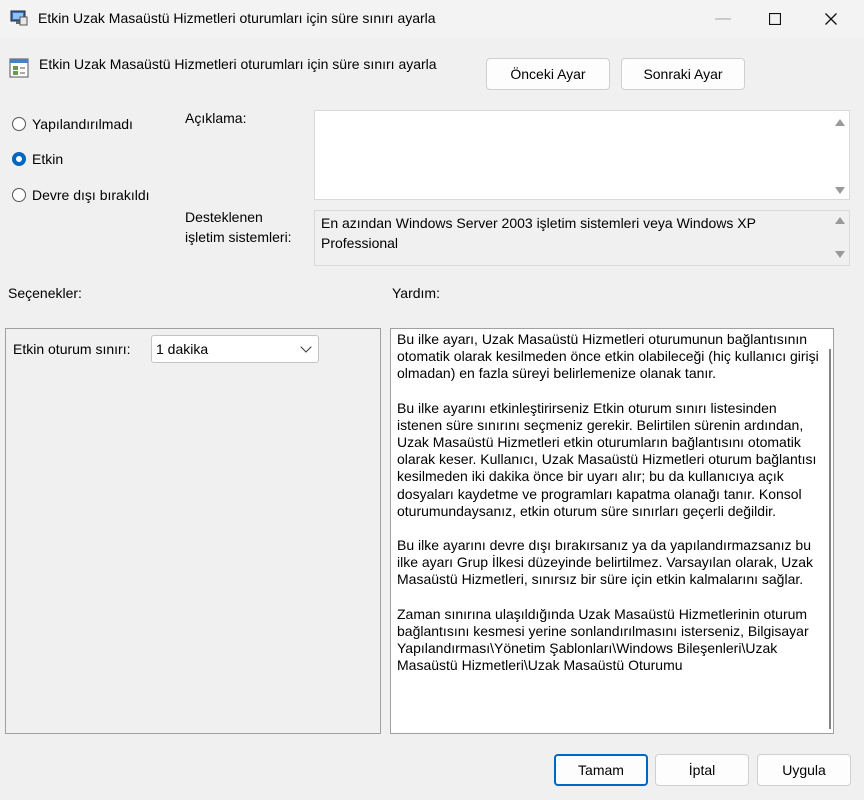  I want to click on radio-label: Devre dışı bırakıldı, so click(91, 195).